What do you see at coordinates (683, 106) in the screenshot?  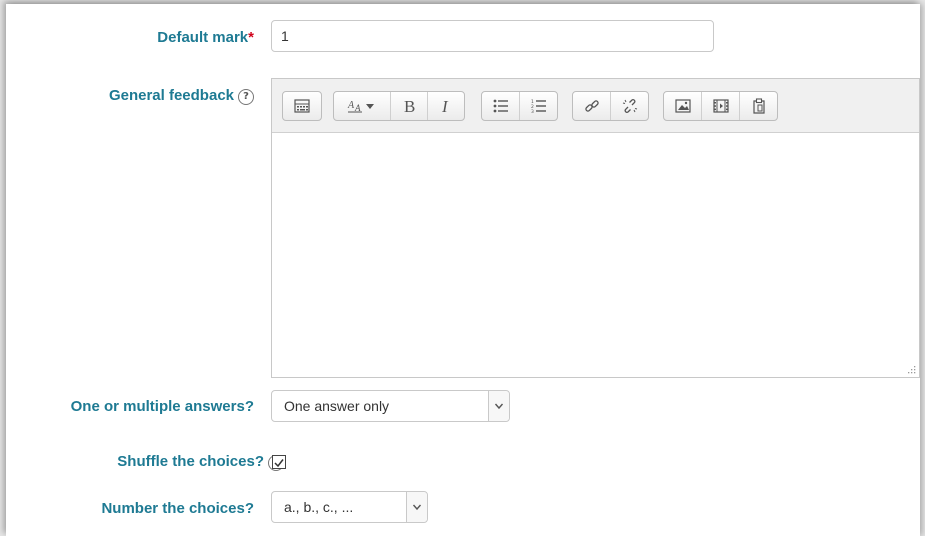 I see `image-icon` at bounding box center [683, 106].